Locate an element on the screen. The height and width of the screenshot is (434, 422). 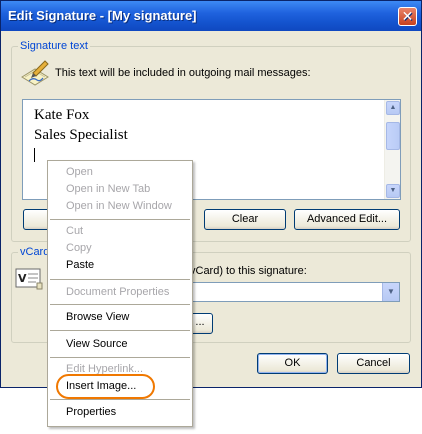
menu-item-copy: Copy is located at coordinates (120, 248).